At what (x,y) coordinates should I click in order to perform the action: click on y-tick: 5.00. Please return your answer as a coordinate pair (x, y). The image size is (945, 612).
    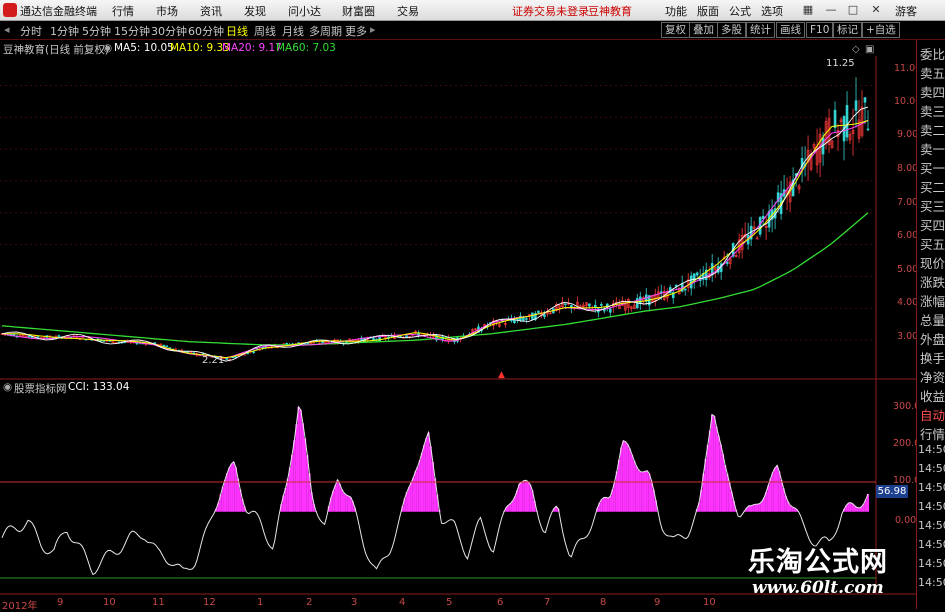
    Looking at the image, I should click on (908, 269).